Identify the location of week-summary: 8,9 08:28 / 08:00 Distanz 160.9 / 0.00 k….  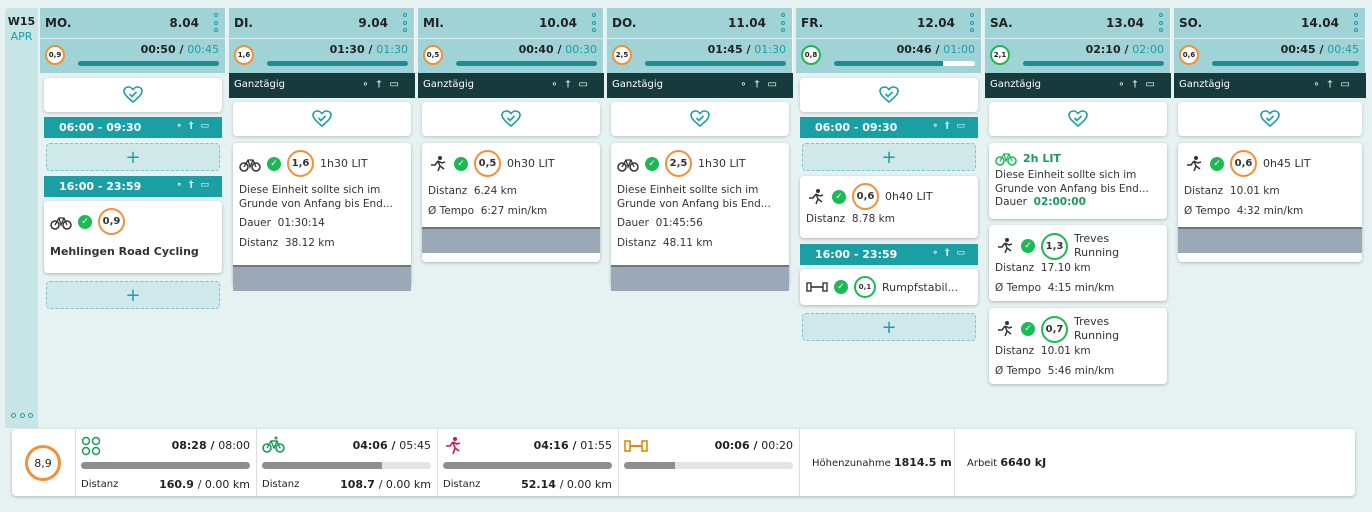
(683, 462).